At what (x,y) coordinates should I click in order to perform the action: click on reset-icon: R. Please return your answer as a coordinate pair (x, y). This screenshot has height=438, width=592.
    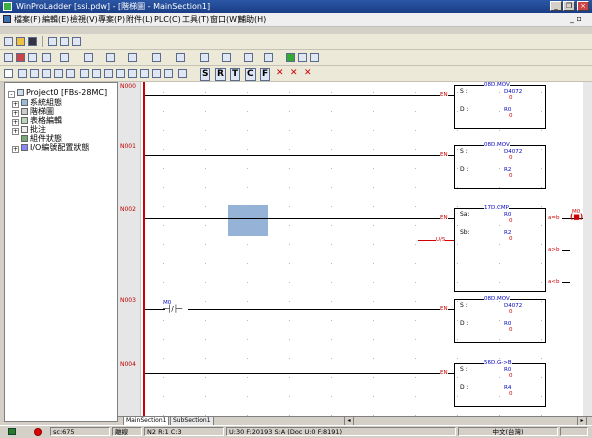
    Looking at the image, I should click on (220, 74).